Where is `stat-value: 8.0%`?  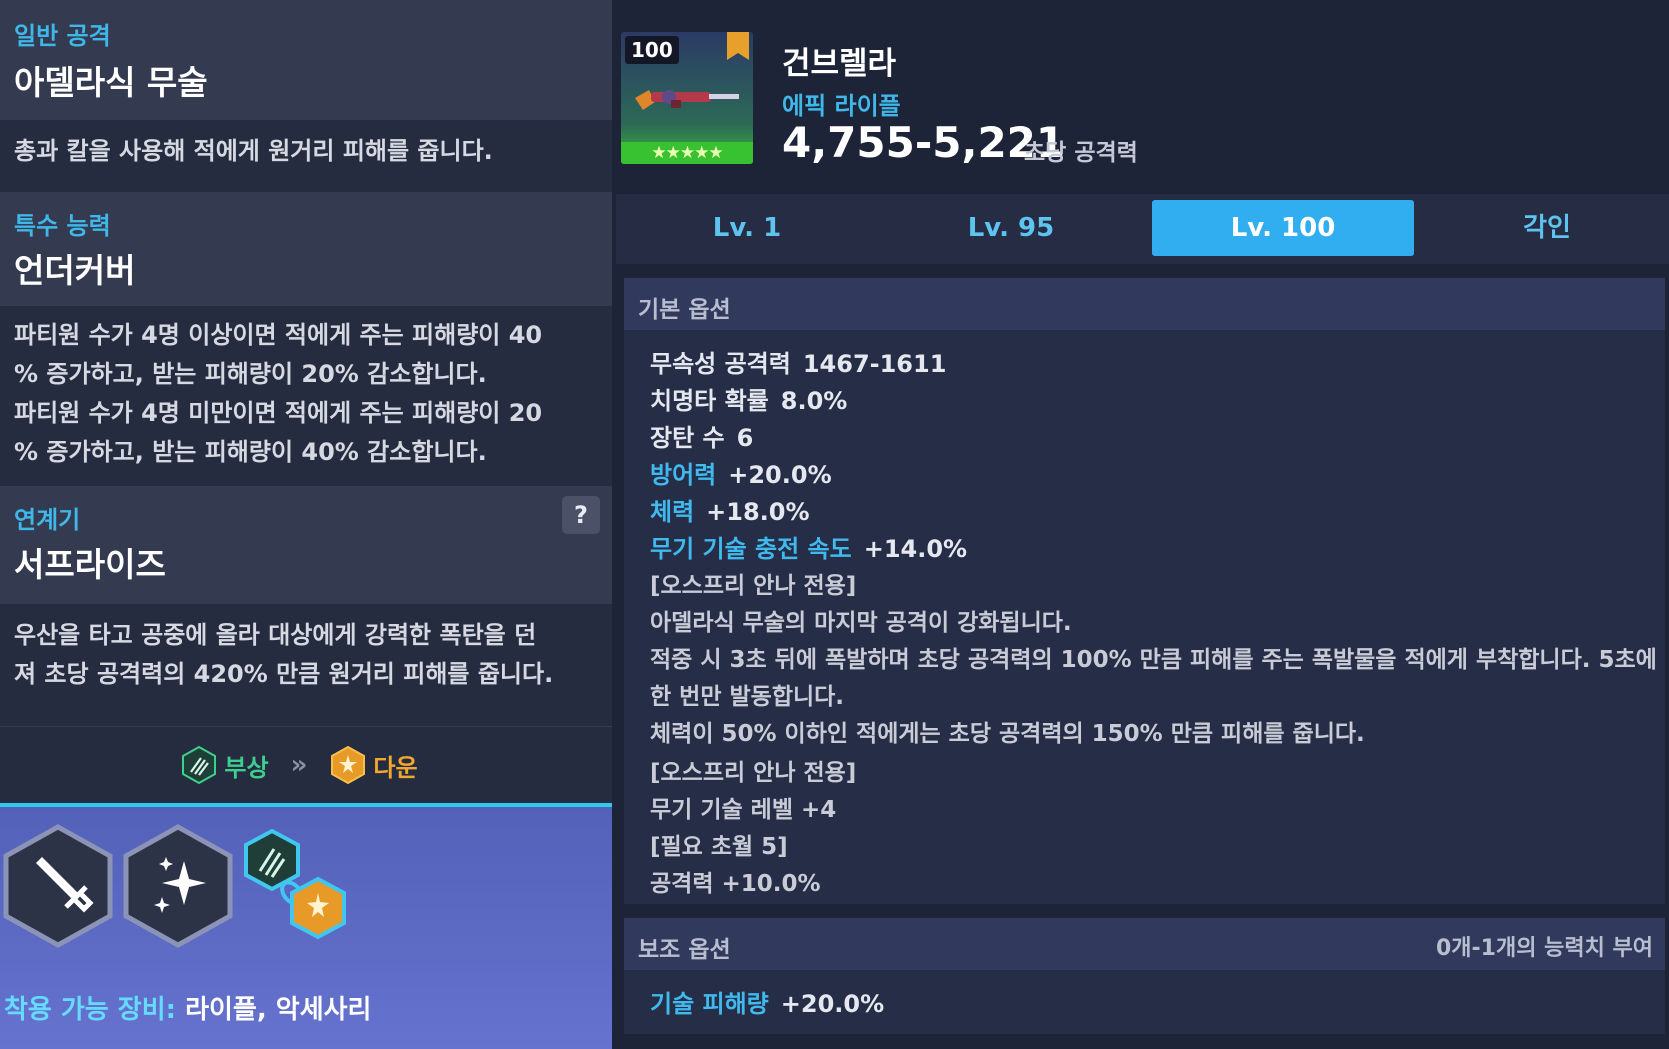 stat-value: 8.0% is located at coordinates (814, 401).